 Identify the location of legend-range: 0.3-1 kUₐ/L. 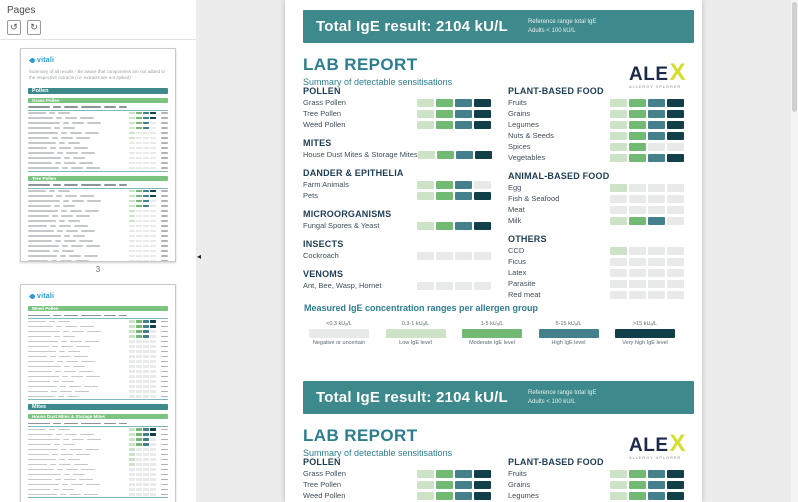
(415, 324).